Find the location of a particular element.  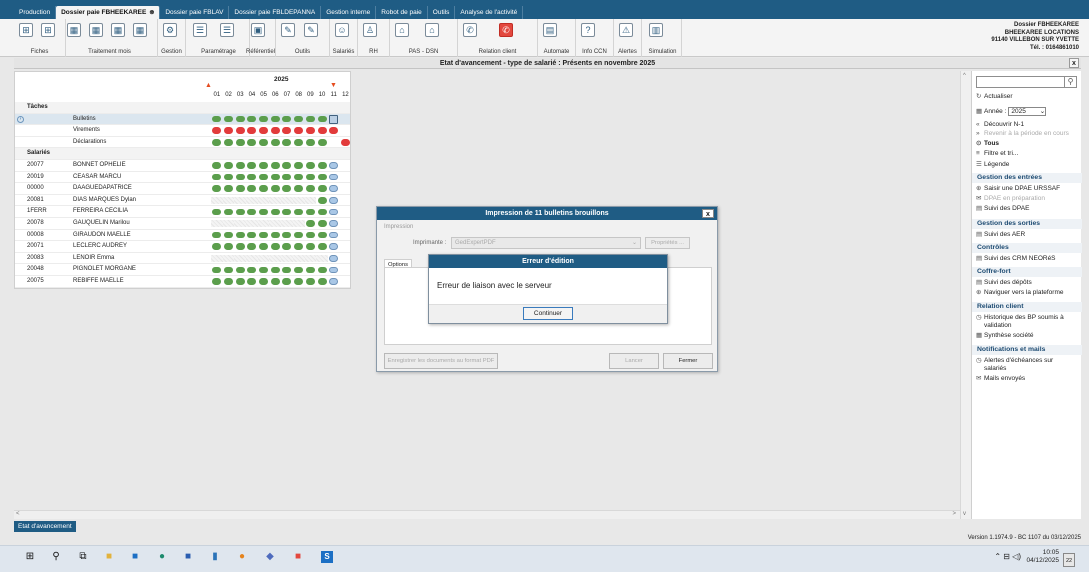

ribbon-tool-icon: ▥ is located at coordinates (656, 30).